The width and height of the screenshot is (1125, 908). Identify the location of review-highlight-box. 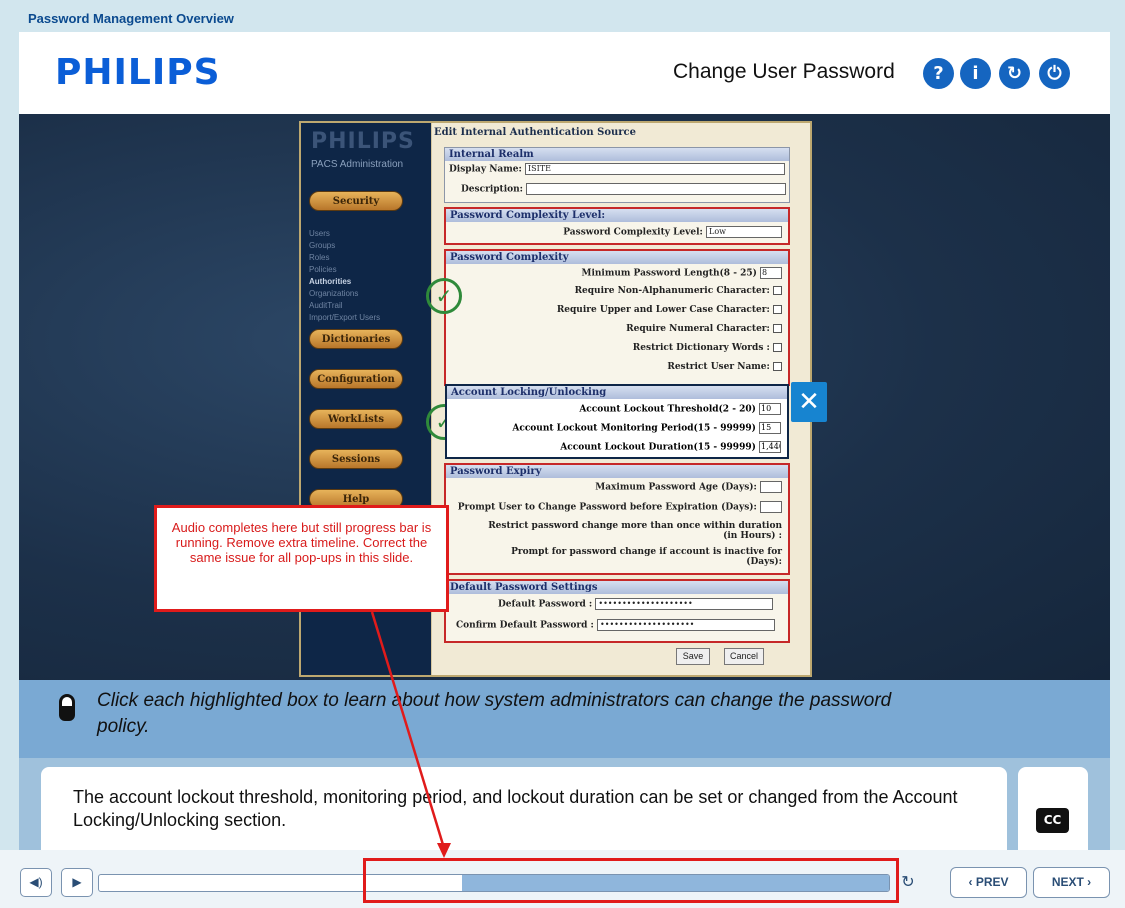
(631, 880).